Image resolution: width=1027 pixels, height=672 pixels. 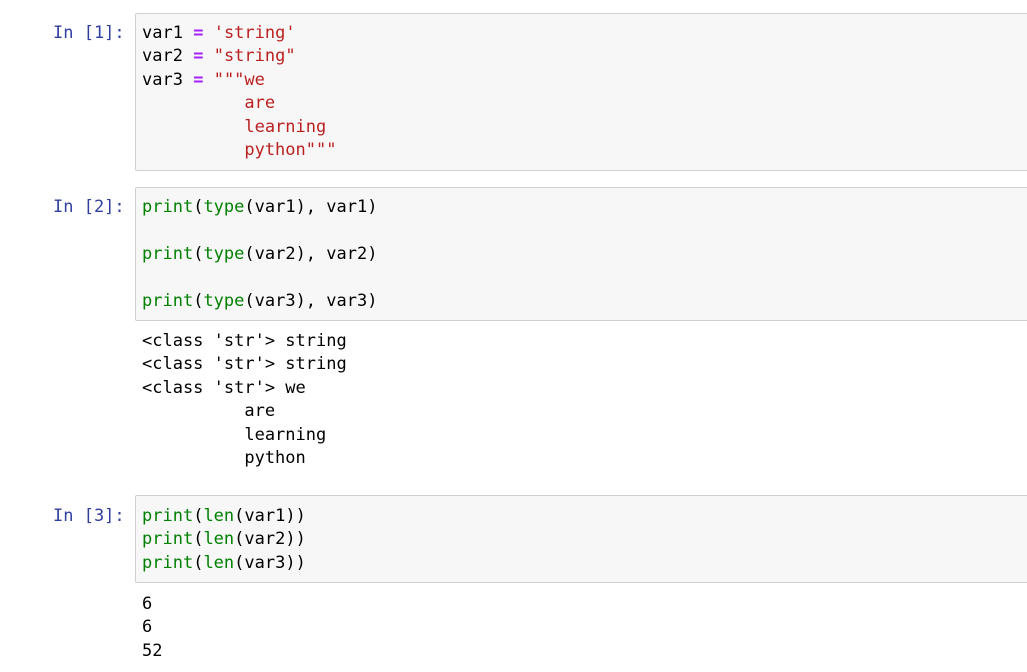 What do you see at coordinates (234, 434) in the screenshot?
I see `output-line: learning` at bounding box center [234, 434].